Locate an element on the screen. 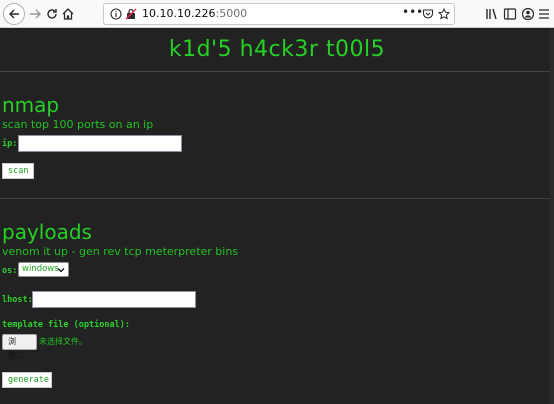 Image resolution: width=554 pixels, height=404 pixels. account-icon is located at coordinates (528, 14).